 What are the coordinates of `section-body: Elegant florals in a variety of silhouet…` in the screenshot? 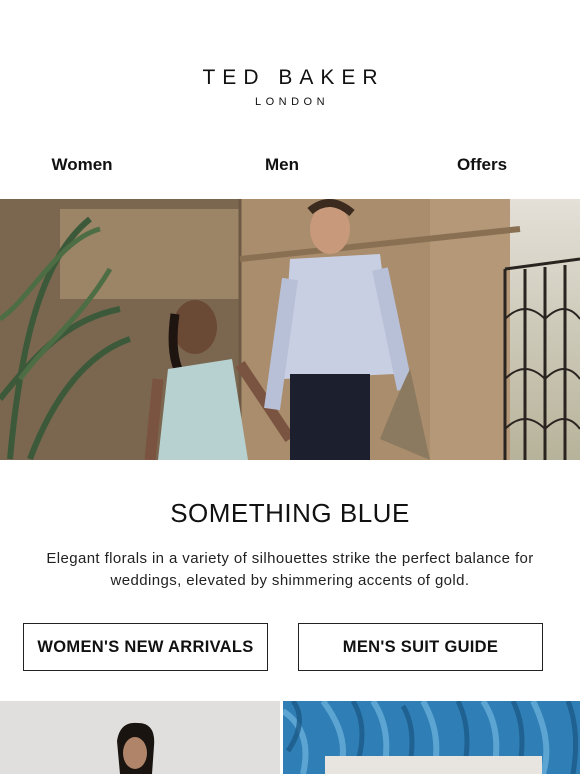 It's located at (290, 569).